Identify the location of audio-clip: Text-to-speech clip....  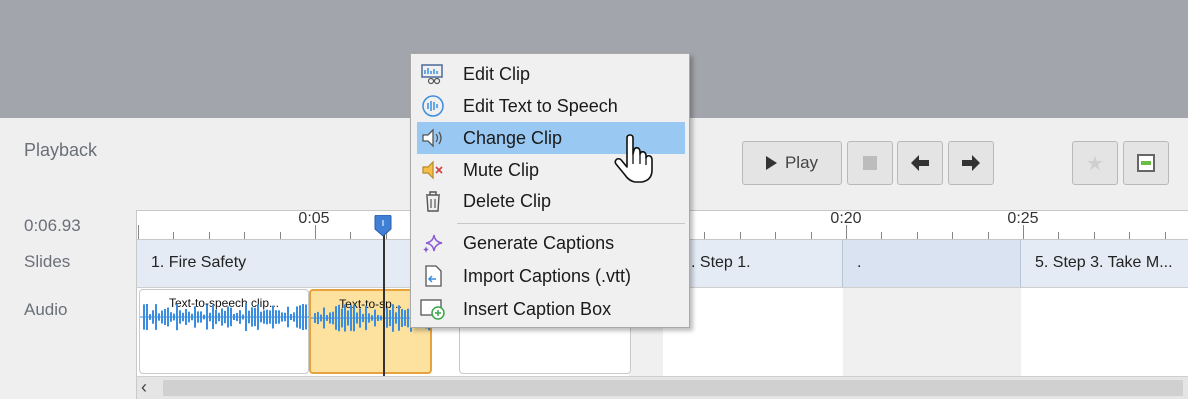
(224, 331).